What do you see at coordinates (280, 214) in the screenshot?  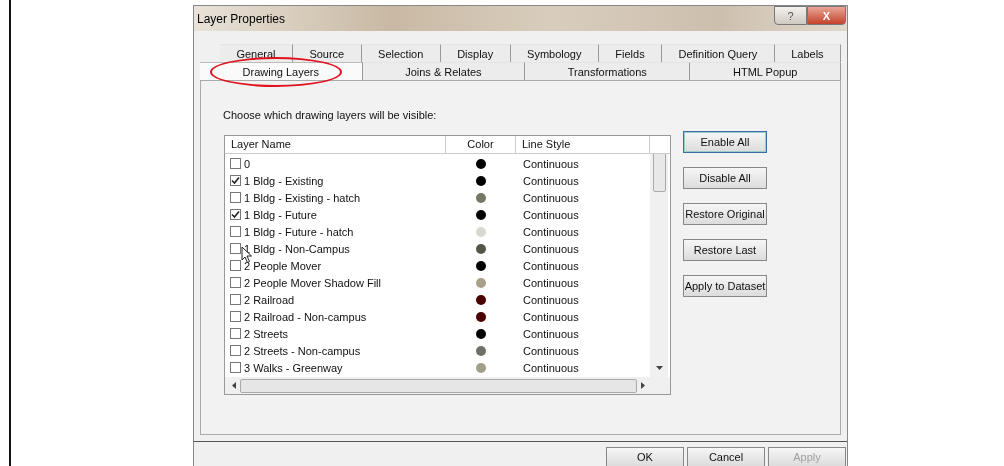 I see `layer-name: 1 Bldg - Future` at bounding box center [280, 214].